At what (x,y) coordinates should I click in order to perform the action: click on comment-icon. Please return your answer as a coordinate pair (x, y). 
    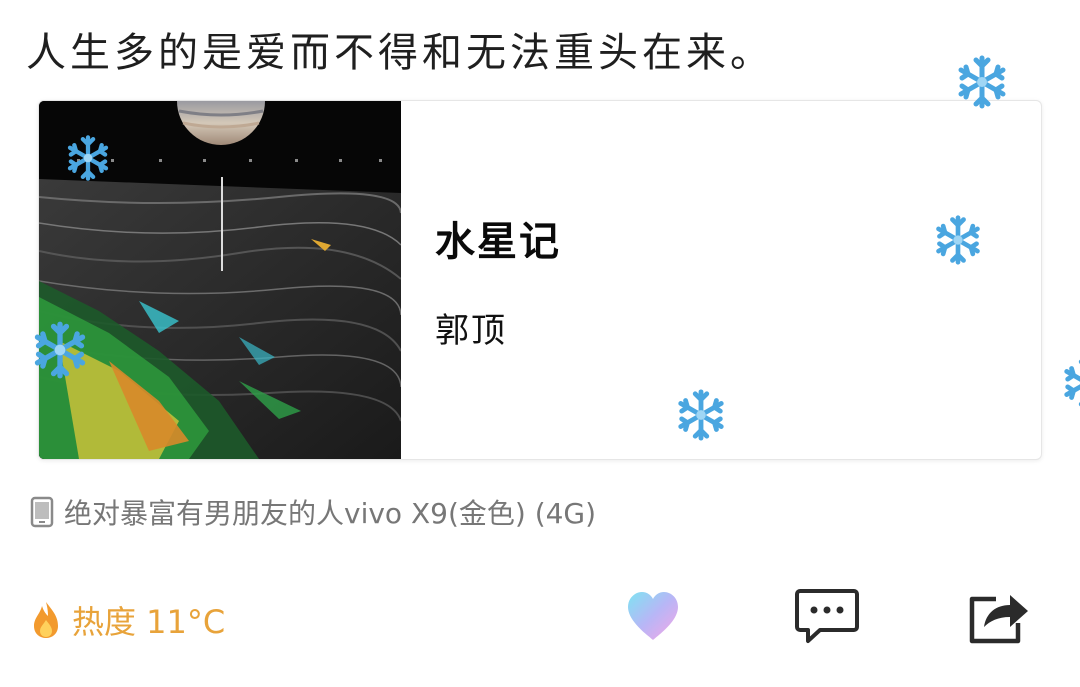
    Looking at the image, I should click on (827, 618).